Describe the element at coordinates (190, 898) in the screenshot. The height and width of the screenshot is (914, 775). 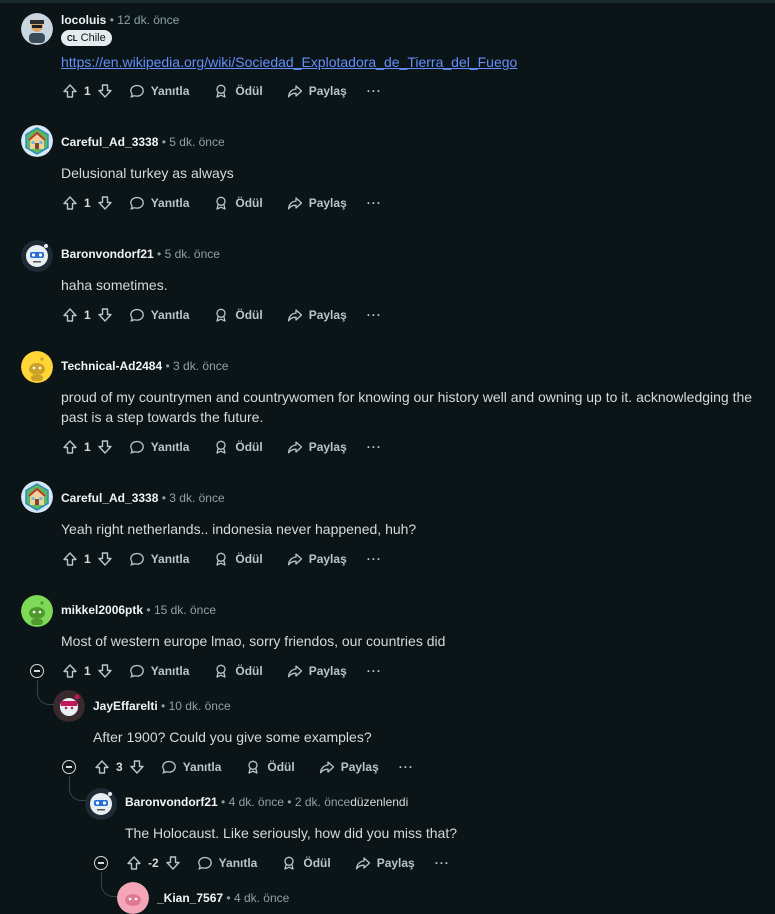
I see `username: _Kian_7567` at that location.